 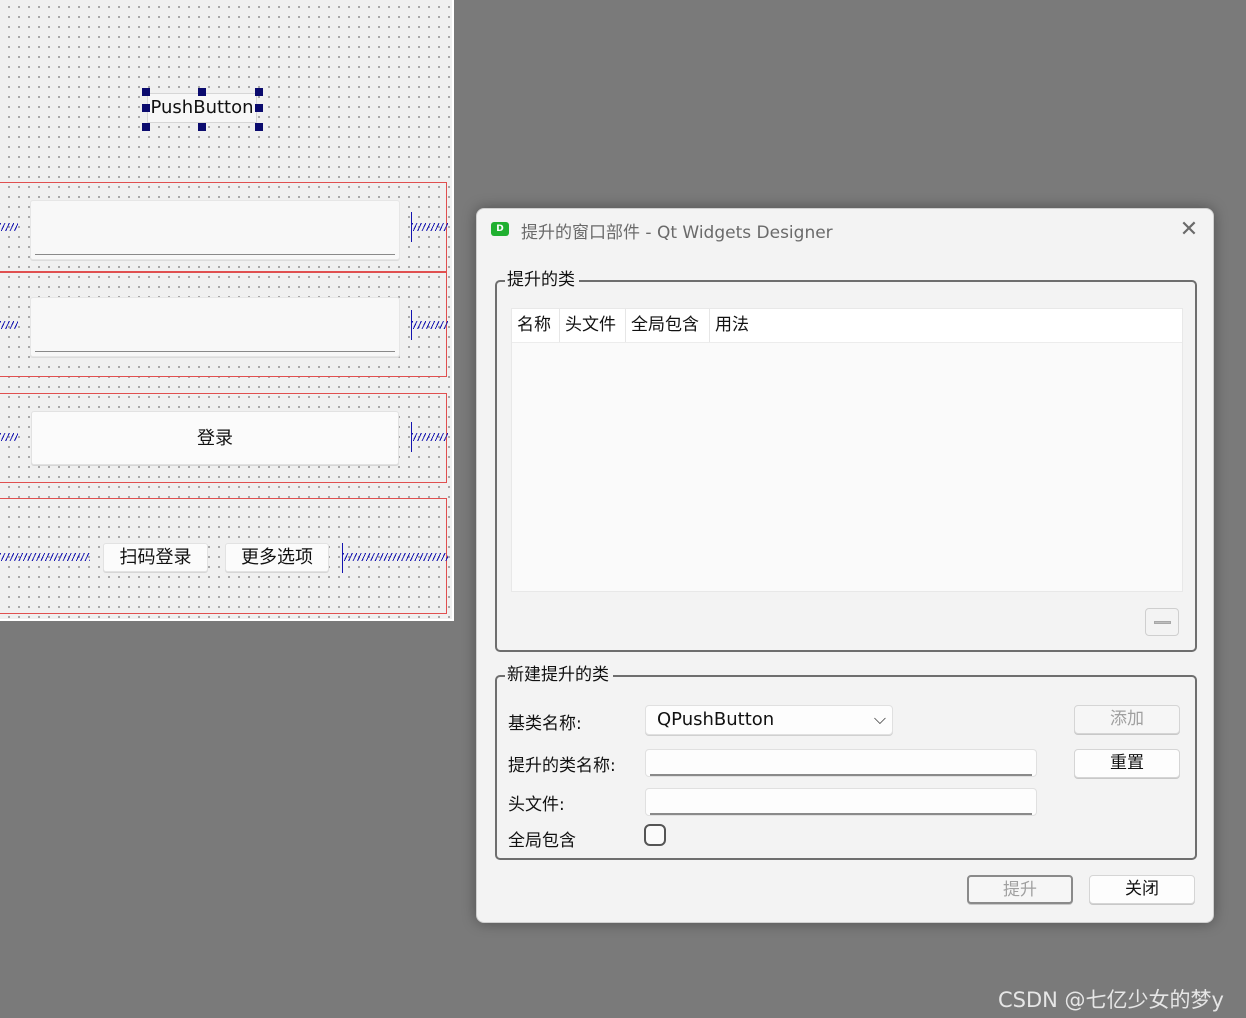 I want to click on column-header-usage: 用法, so click(x=740, y=325).